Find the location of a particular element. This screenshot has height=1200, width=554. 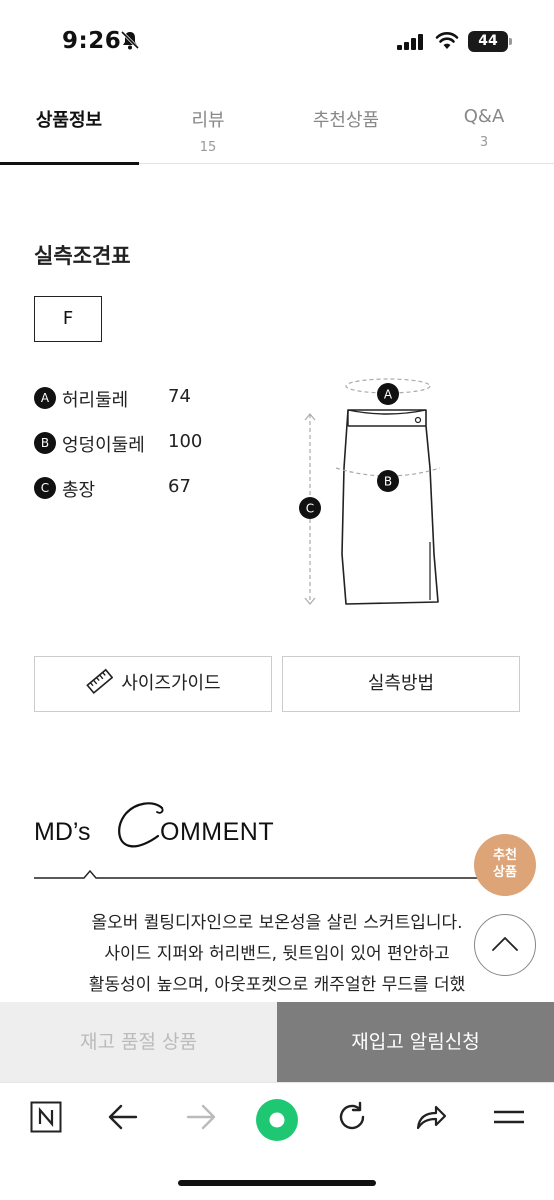

scroll-top-button is located at coordinates (505, 945).